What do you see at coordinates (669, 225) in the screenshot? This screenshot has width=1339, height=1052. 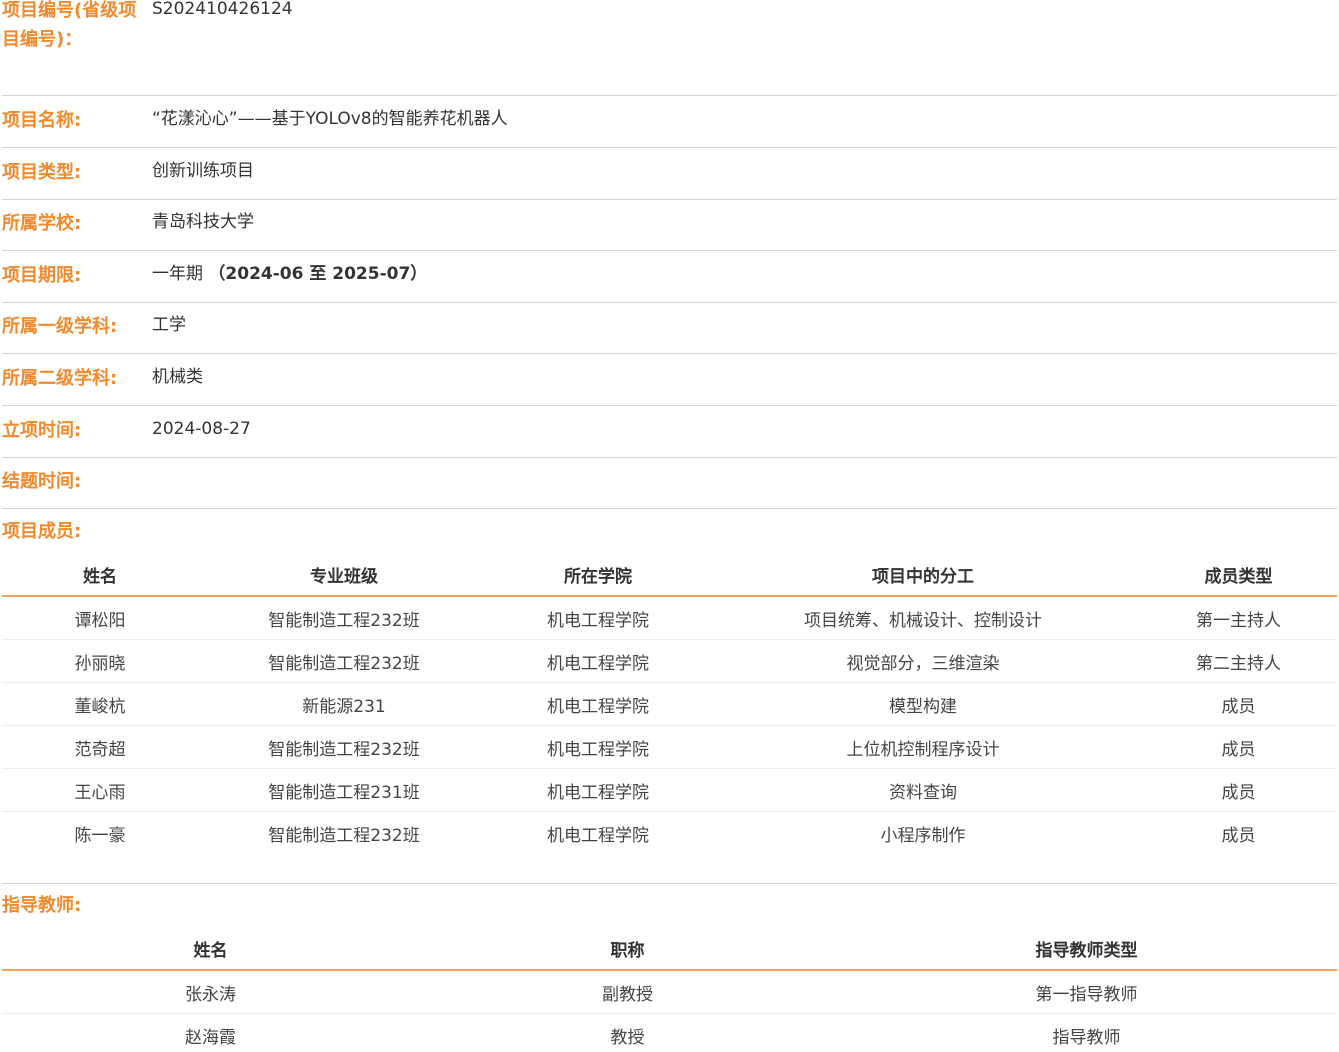 I see `field-school: 所属学校: 青岛科技大学` at bounding box center [669, 225].